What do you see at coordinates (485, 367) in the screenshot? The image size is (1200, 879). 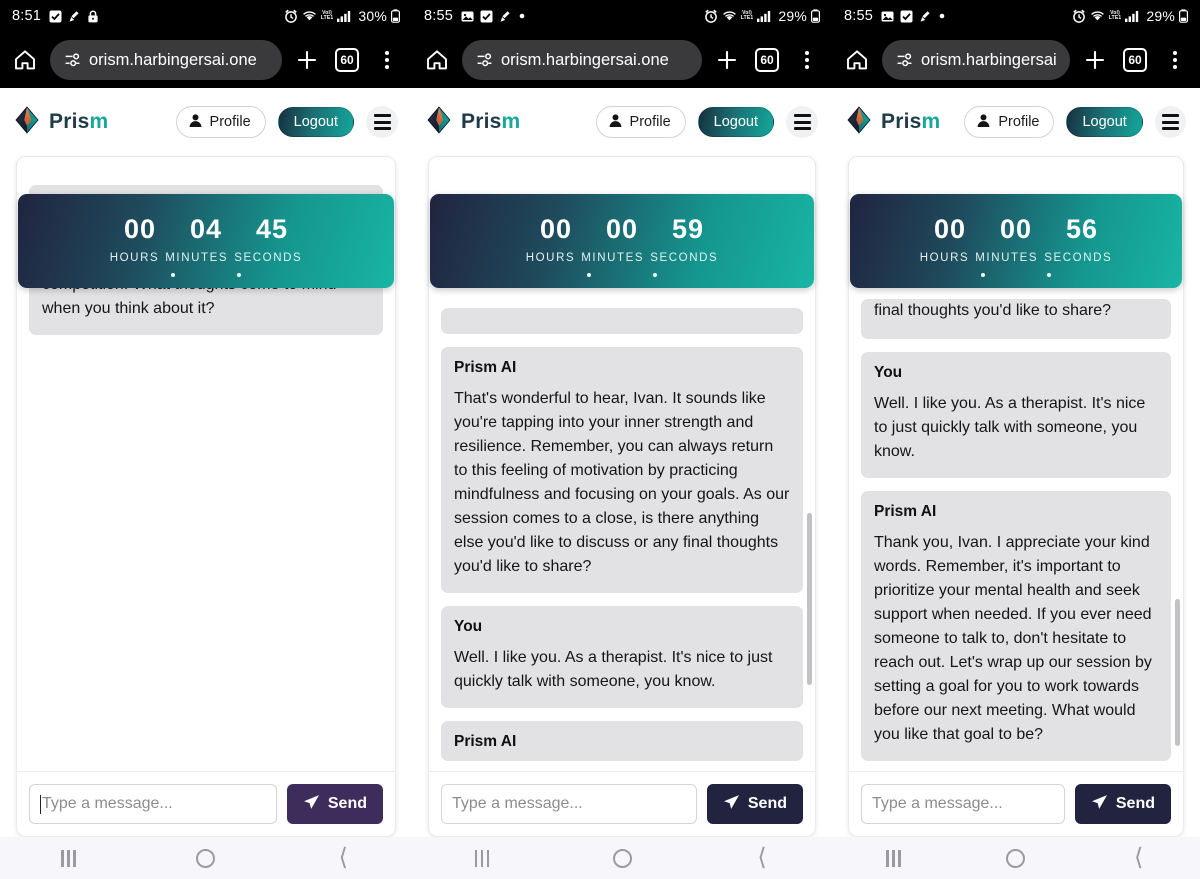 I see `chat-bubble-author: Prism AI` at bounding box center [485, 367].